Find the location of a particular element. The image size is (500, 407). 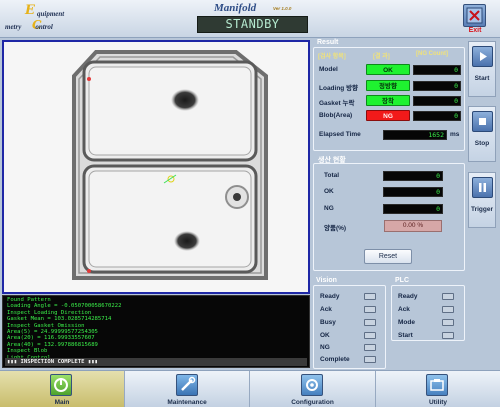

total-label: Total is located at coordinates (332, 175).